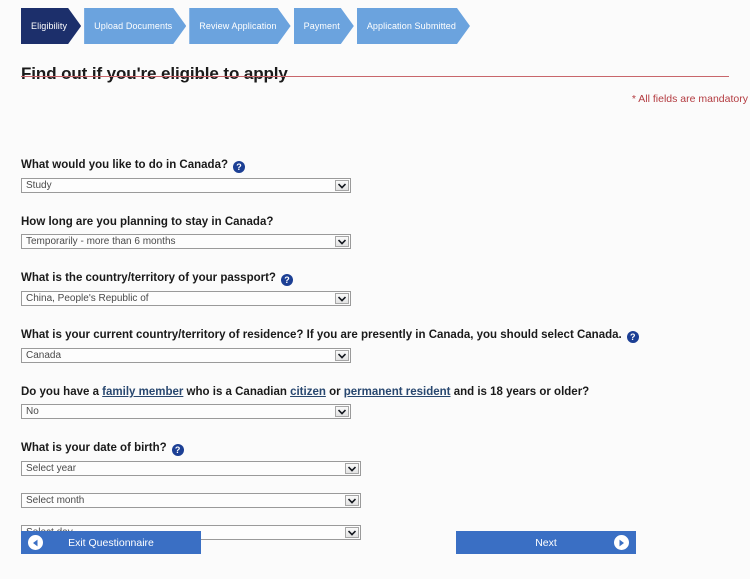  I want to click on link-citizen: citizen, so click(308, 392).